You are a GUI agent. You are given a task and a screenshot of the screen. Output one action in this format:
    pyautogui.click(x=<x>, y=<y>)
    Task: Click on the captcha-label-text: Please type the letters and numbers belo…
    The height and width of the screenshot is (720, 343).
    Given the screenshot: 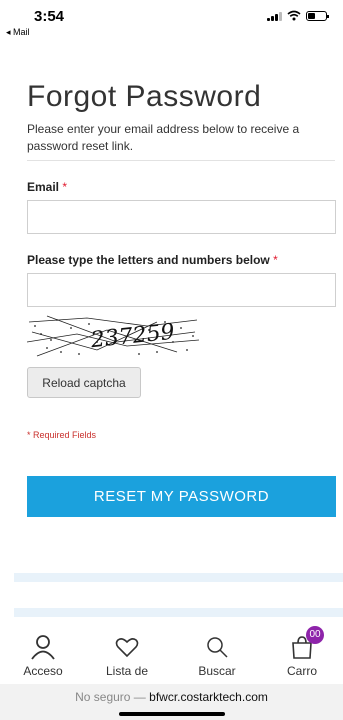 What is the action you would take?
    pyautogui.click(x=148, y=260)
    